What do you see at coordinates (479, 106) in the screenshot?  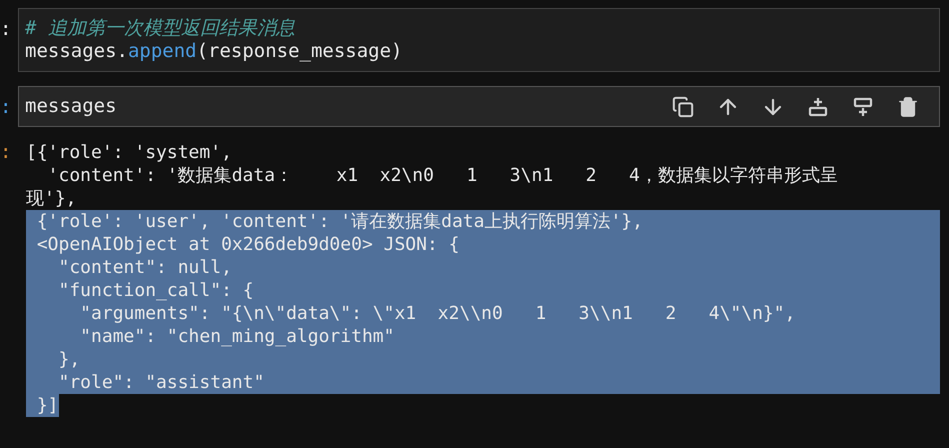 I see `code-cell: messages` at bounding box center [479, 106].